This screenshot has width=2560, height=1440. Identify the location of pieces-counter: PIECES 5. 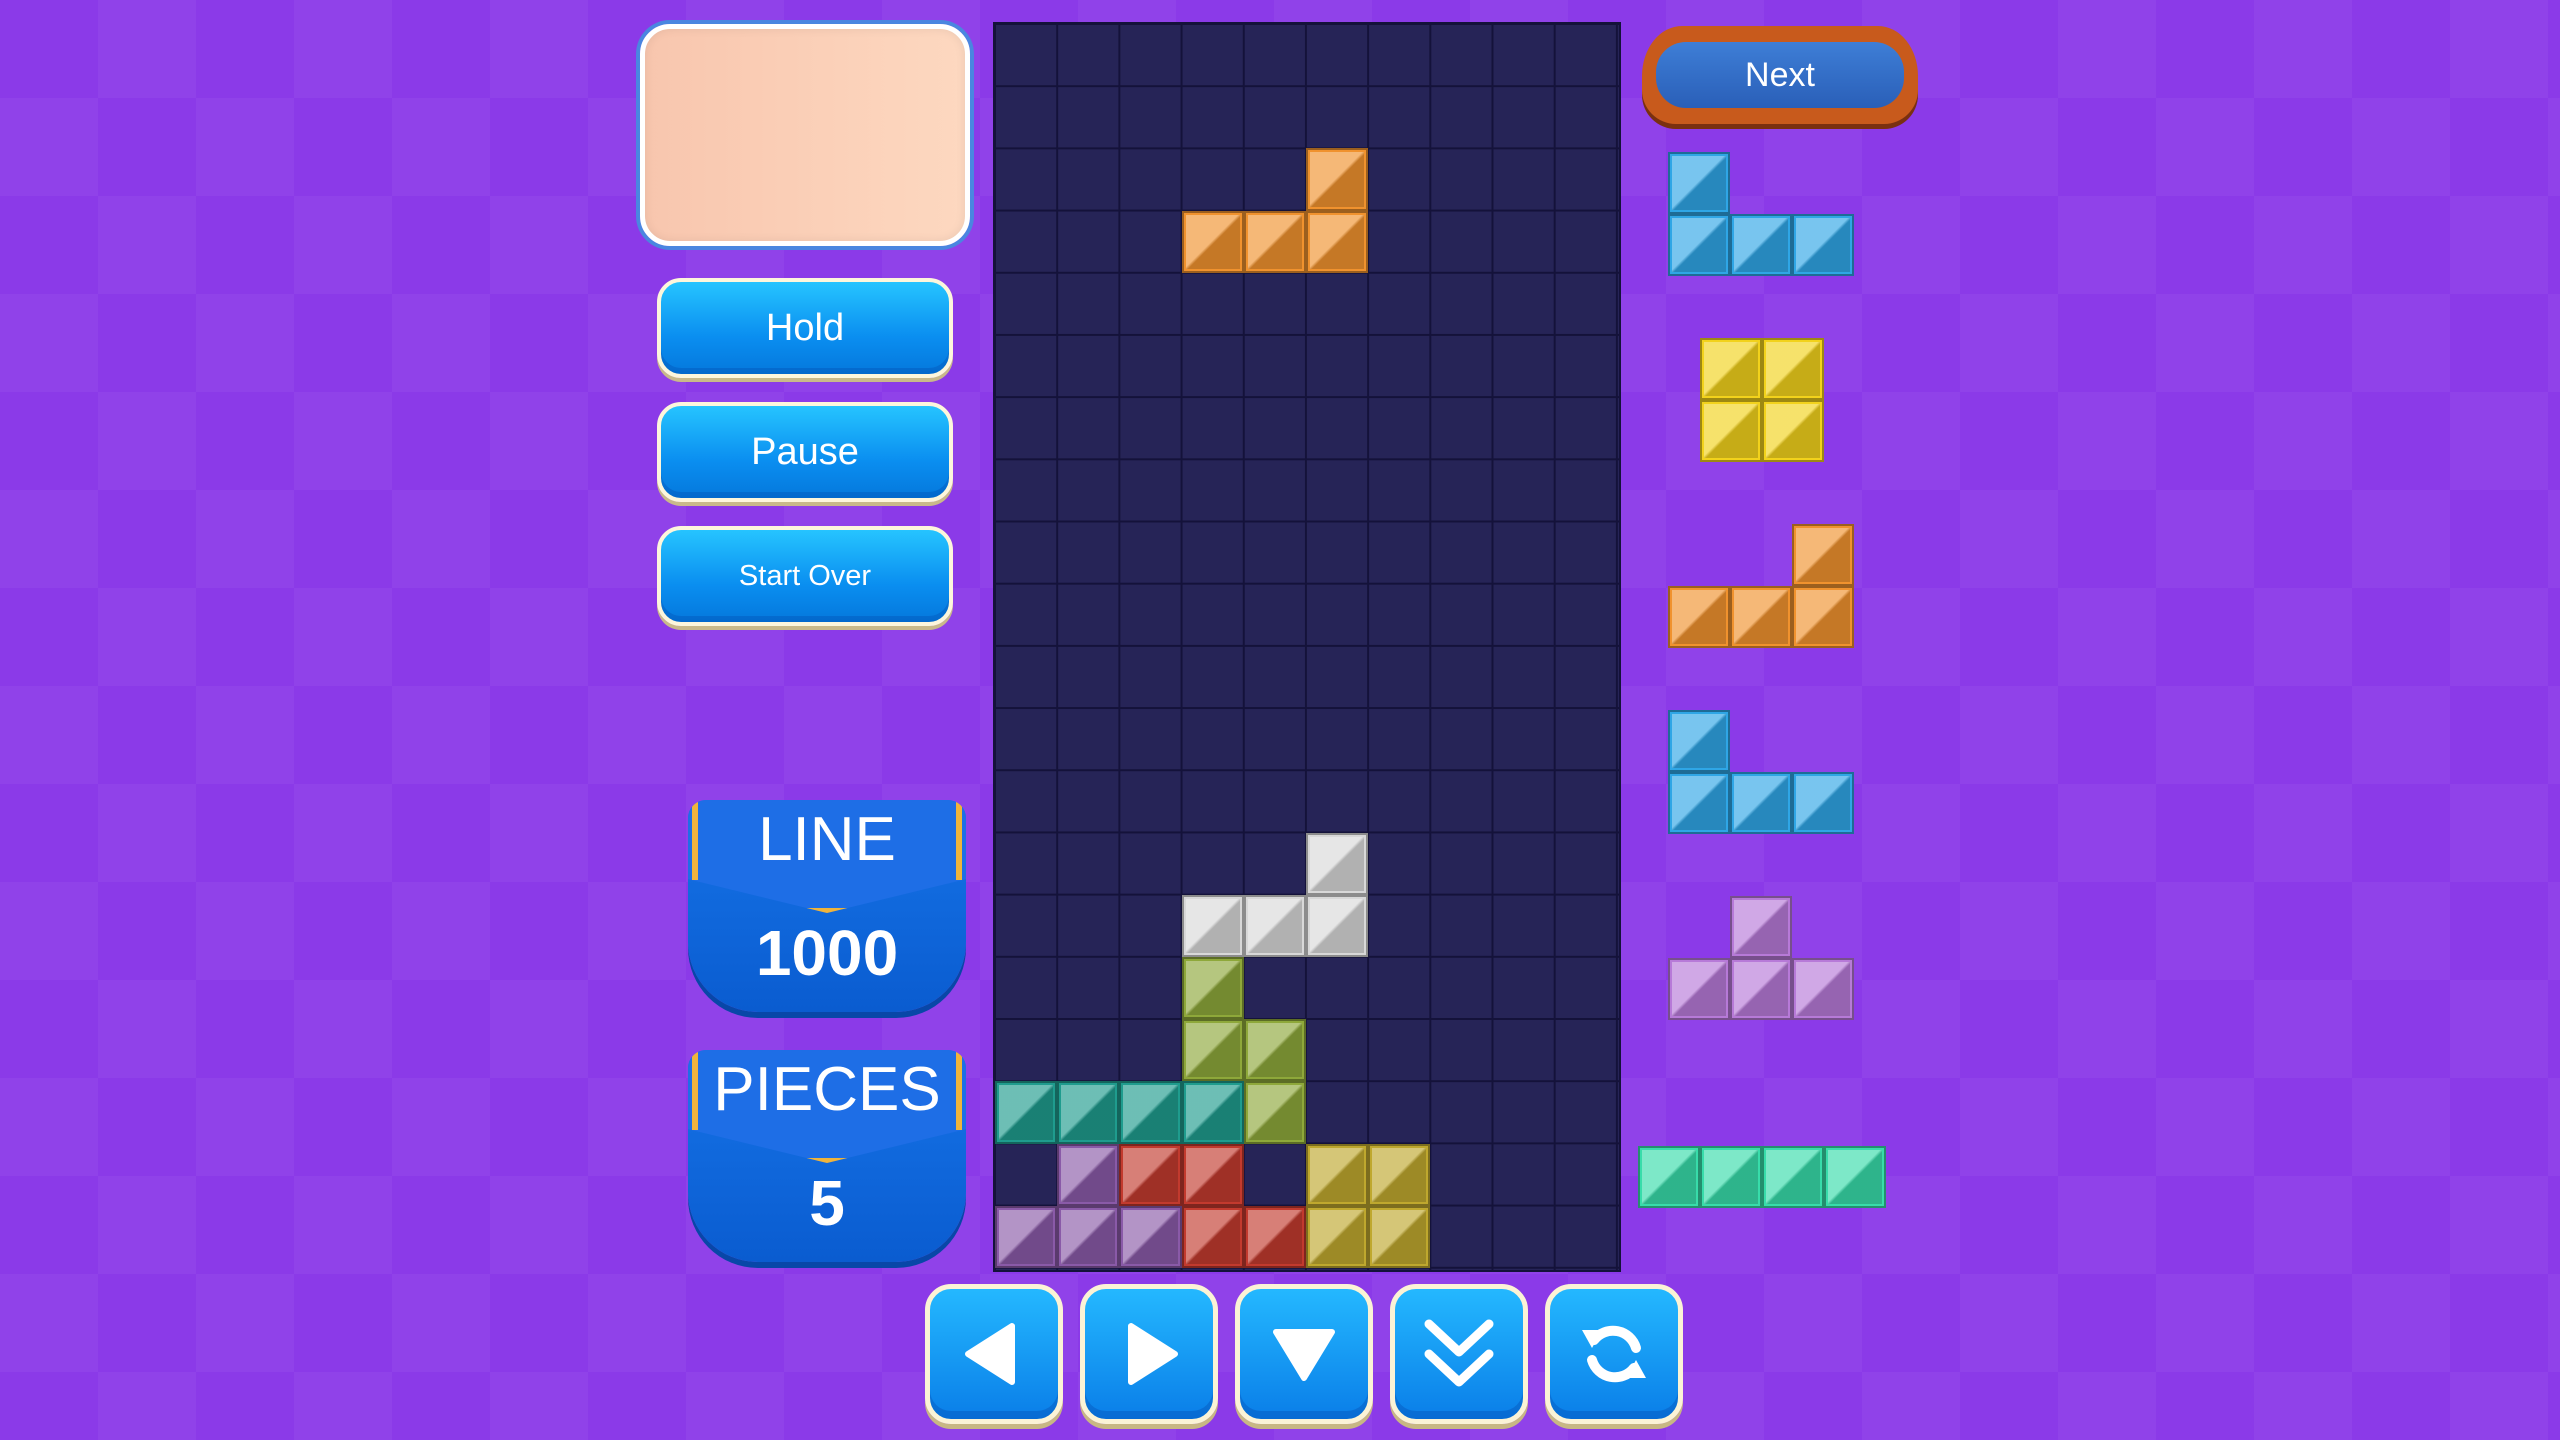
(827, 1156).